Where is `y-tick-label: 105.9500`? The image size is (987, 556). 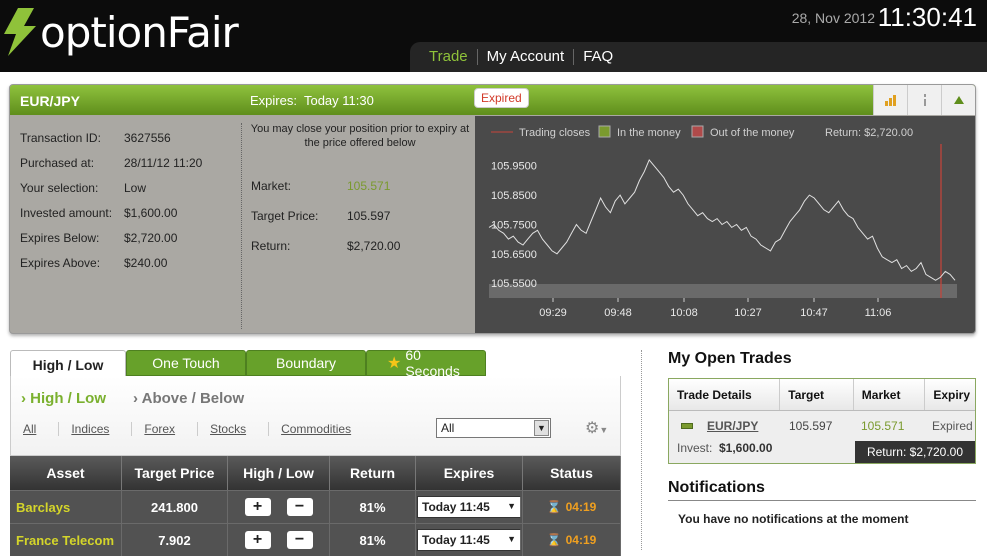
y-tick-label: 105.9500 is located at coordinates (514, 167).